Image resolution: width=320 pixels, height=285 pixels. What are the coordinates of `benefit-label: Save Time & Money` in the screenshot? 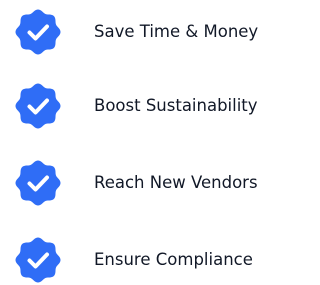 It's located at (176, 31).